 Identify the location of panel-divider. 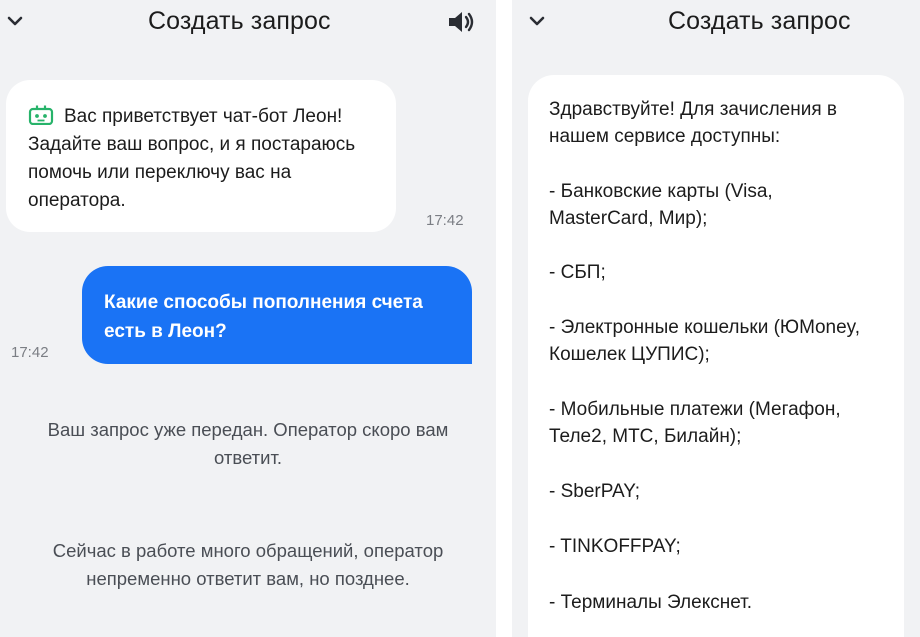
(504, 318).